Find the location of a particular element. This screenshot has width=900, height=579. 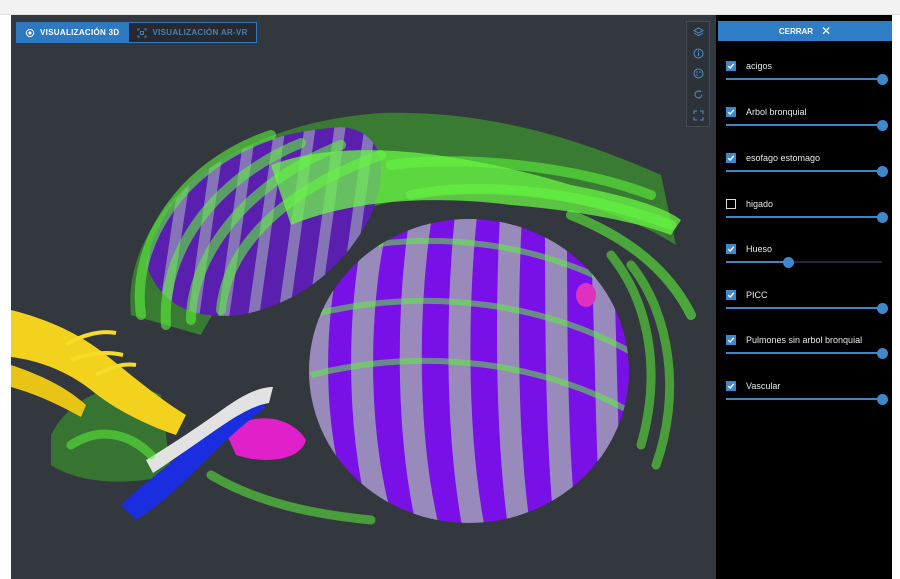

layer-label: Hueso is located at coordinates (759, 249).